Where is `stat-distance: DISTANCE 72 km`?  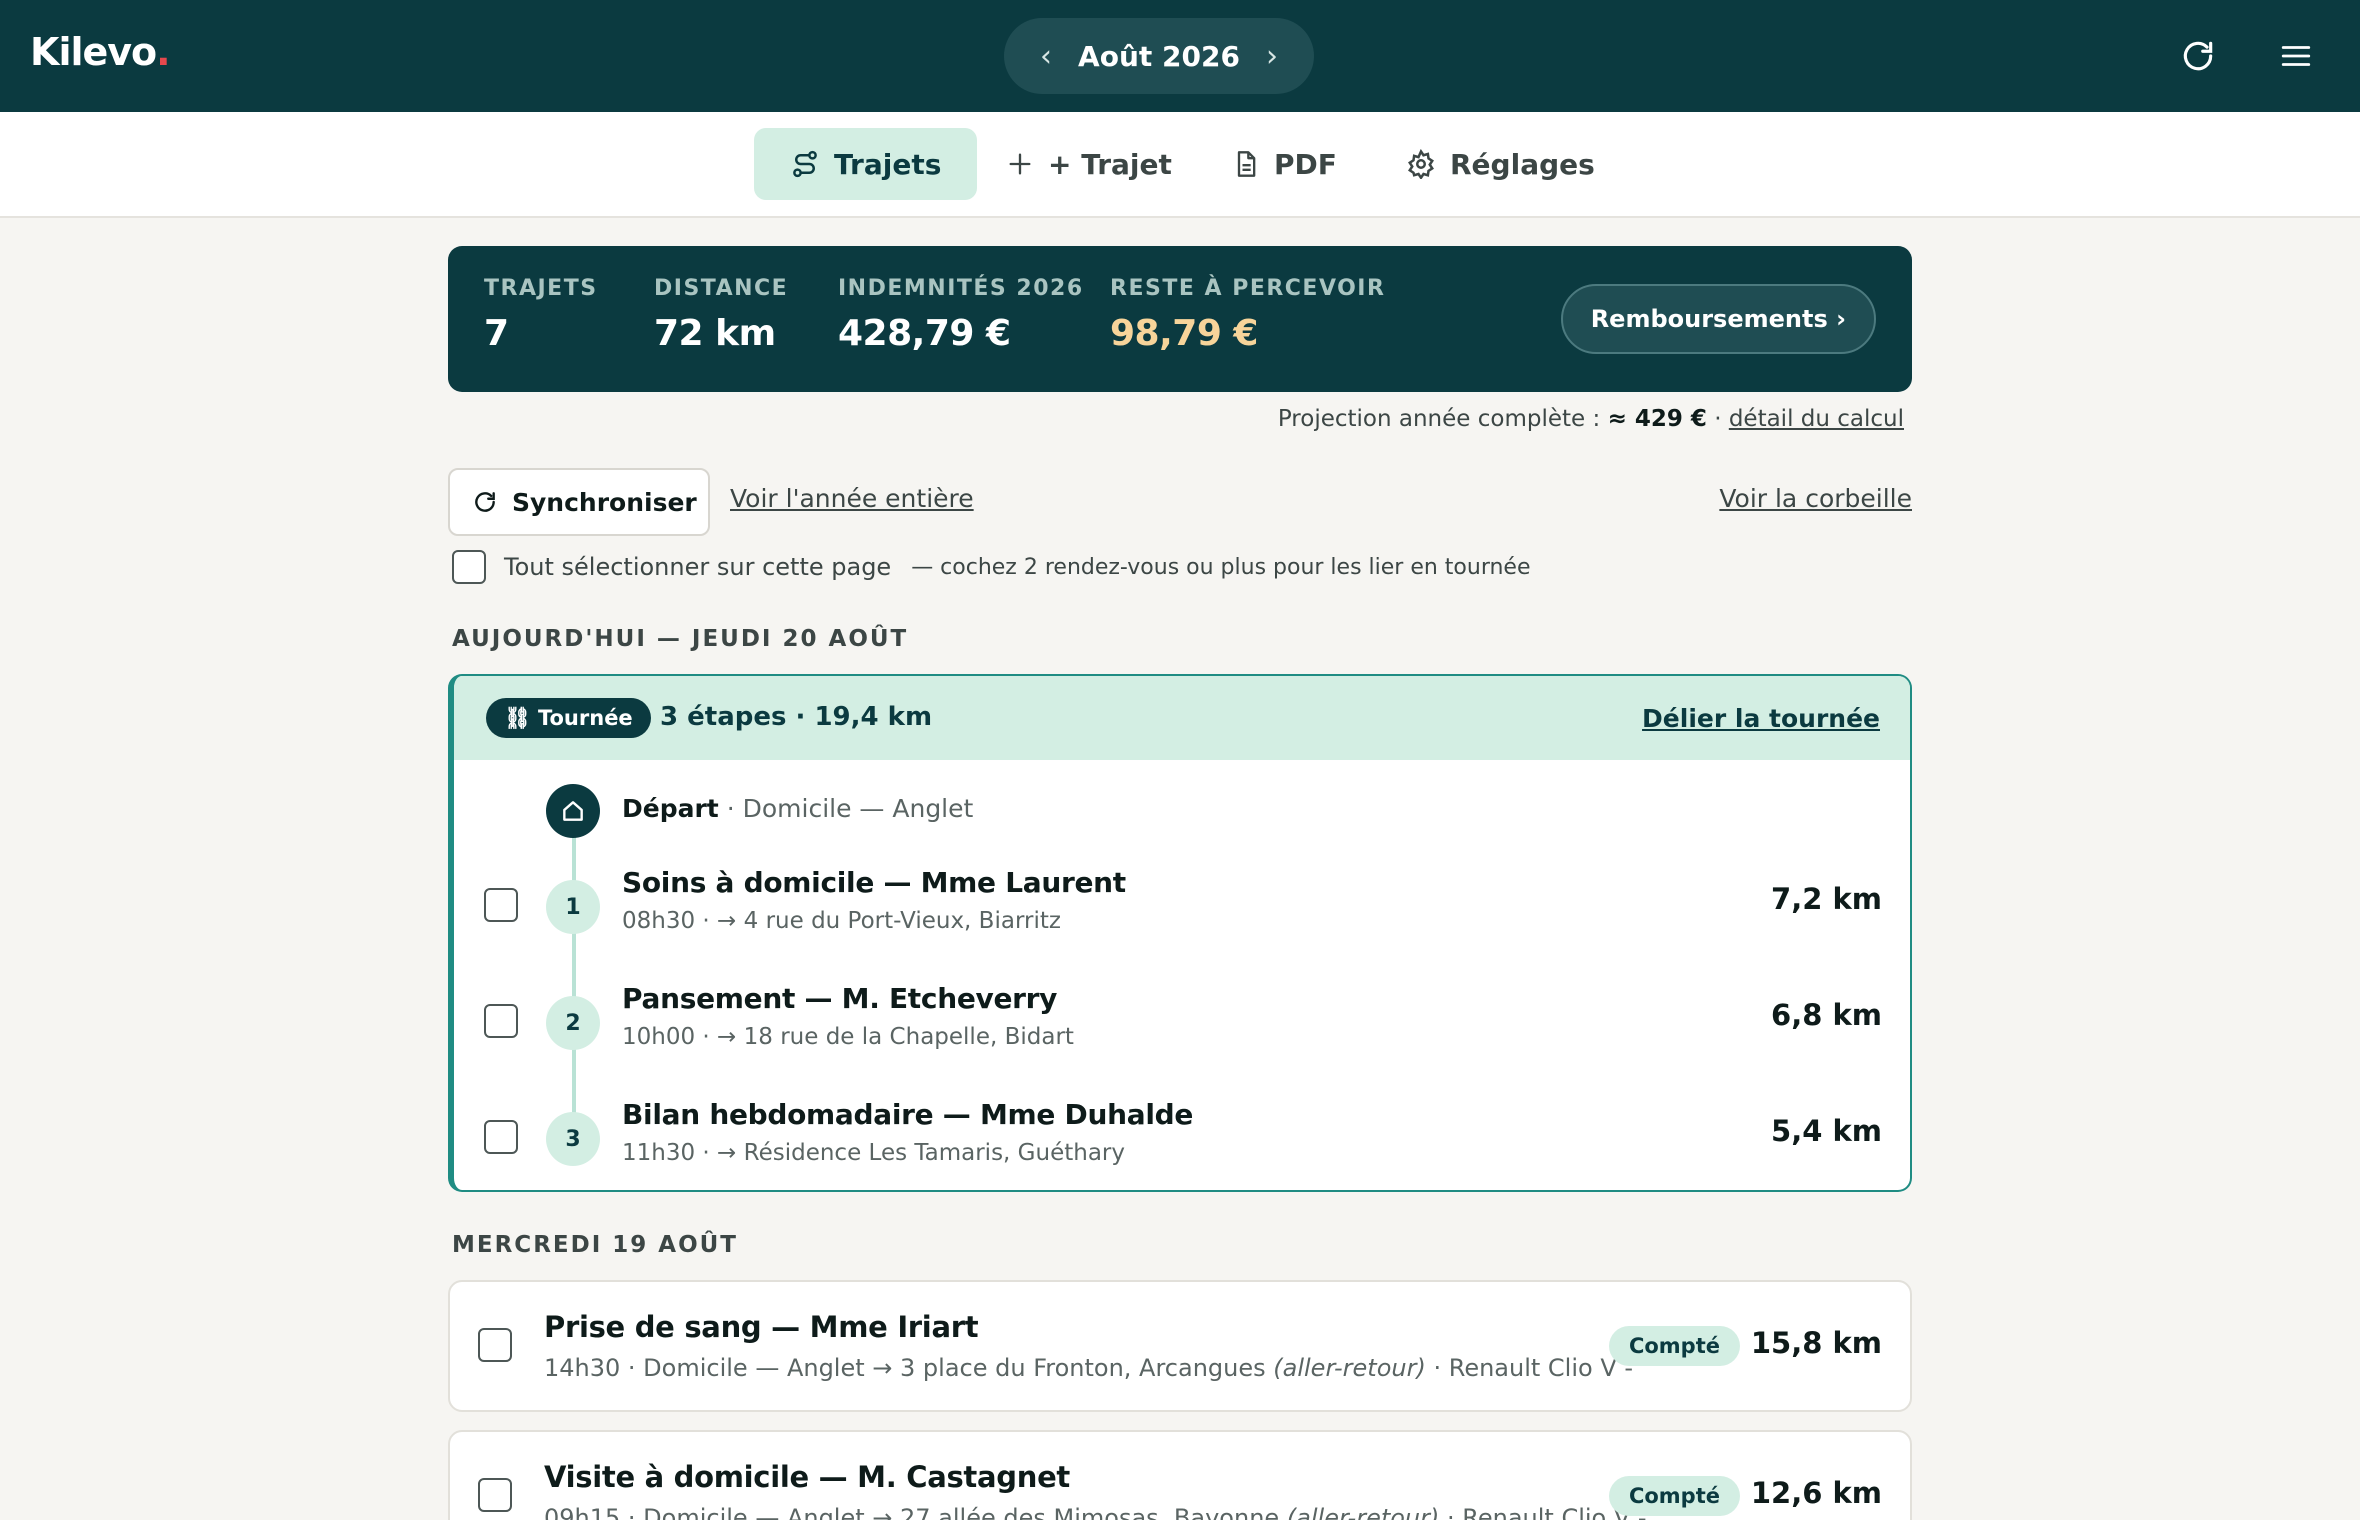 stat-distance: DISTANCE 72 km is located at coordinates (721, 315).